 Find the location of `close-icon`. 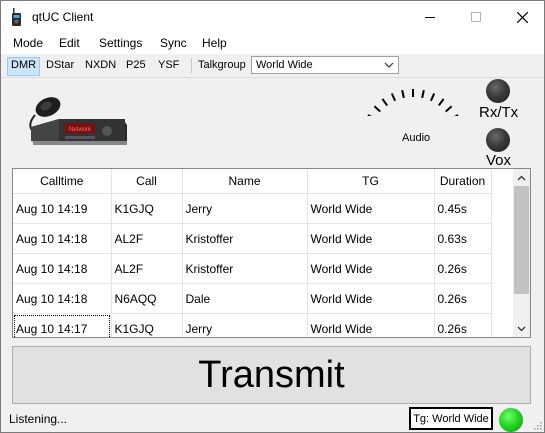

close-icon is located at coordinates (522, 17).